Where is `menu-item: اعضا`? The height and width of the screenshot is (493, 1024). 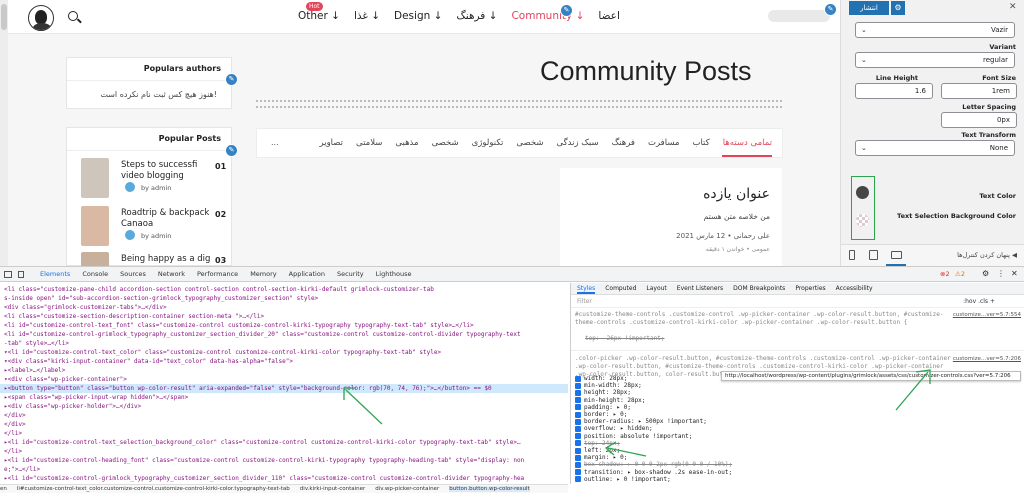
menu-item: اعضا is located at coordinates (609, 16).